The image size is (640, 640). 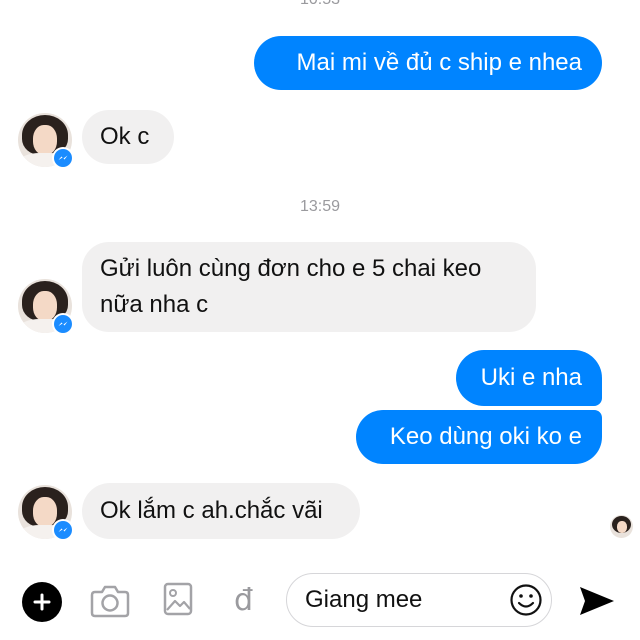 I want to click on camera-icon, so click(x=110, y=603).